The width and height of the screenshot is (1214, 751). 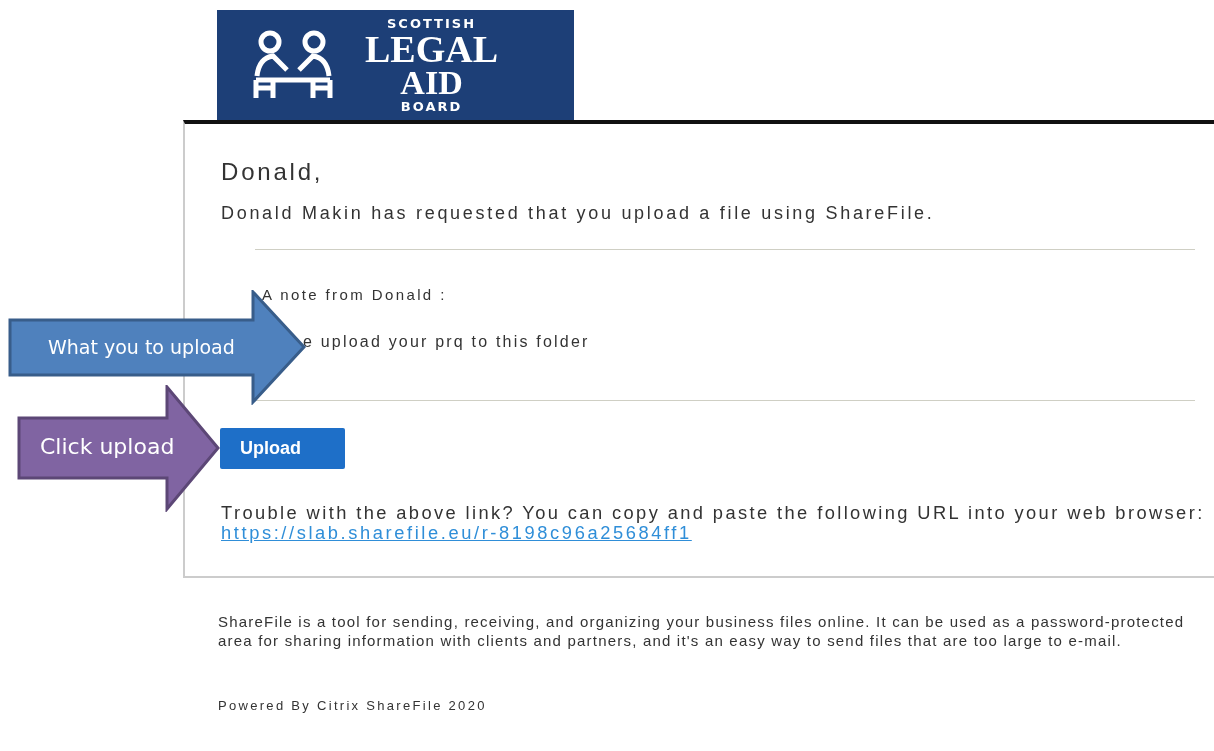 What do you see at coordinates (141, 347) in the screenshot?
I see `callout-label: What you to upload` at bounding box center [141, 347].